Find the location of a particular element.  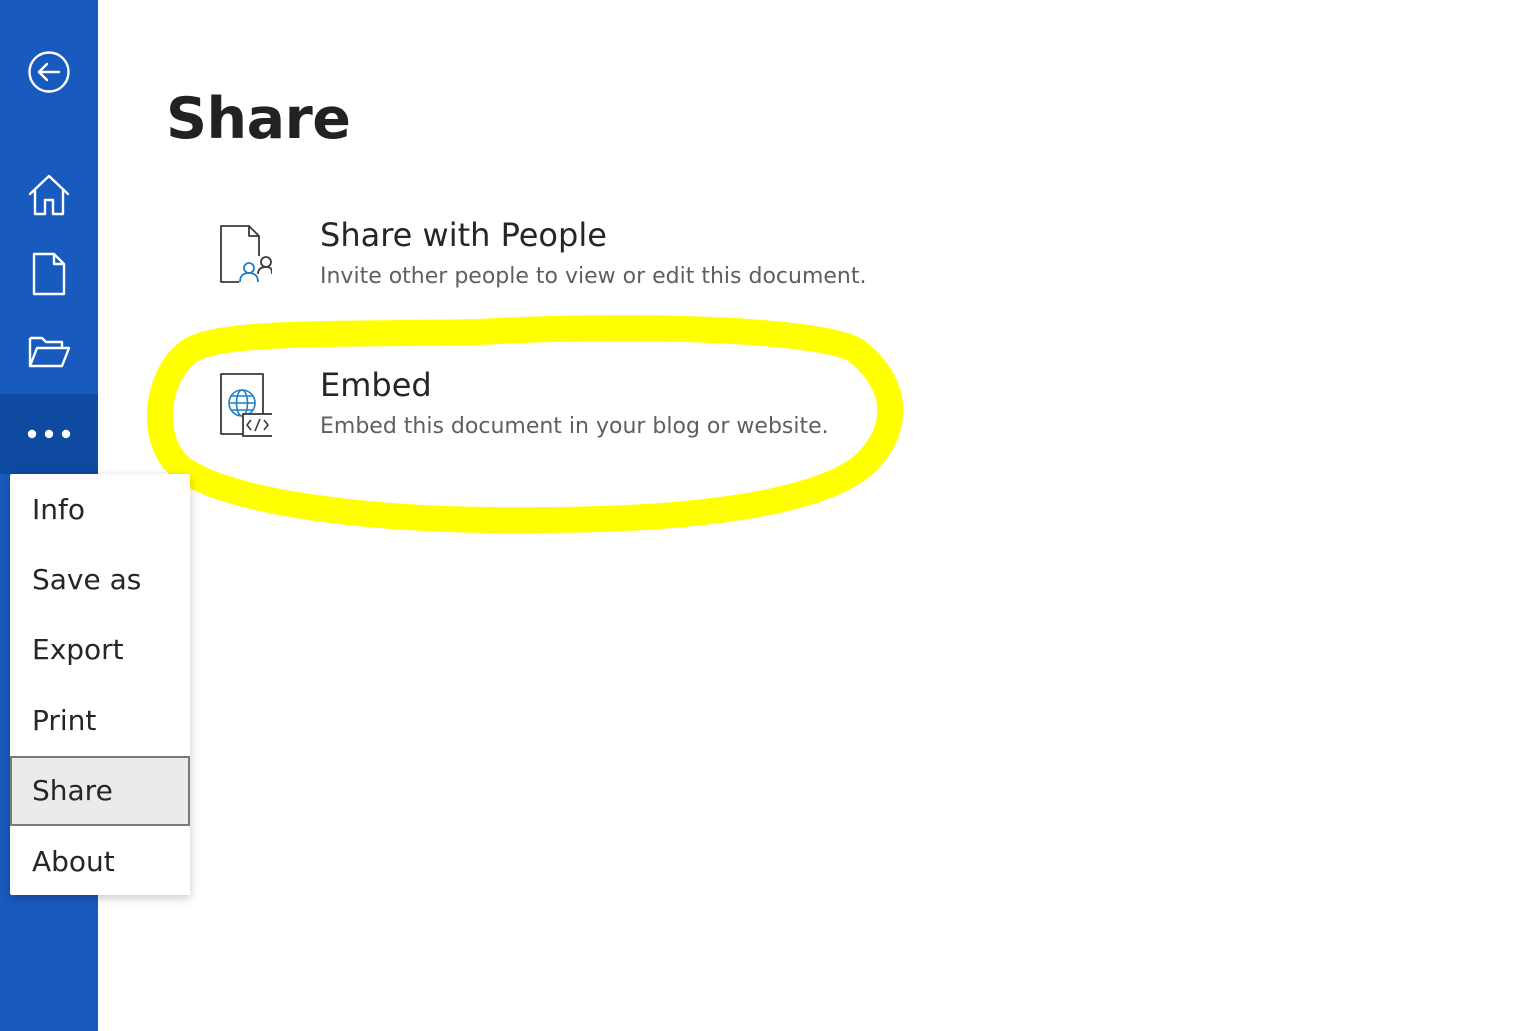

more-ellipsis-icon is located at coordinates (49, 434).